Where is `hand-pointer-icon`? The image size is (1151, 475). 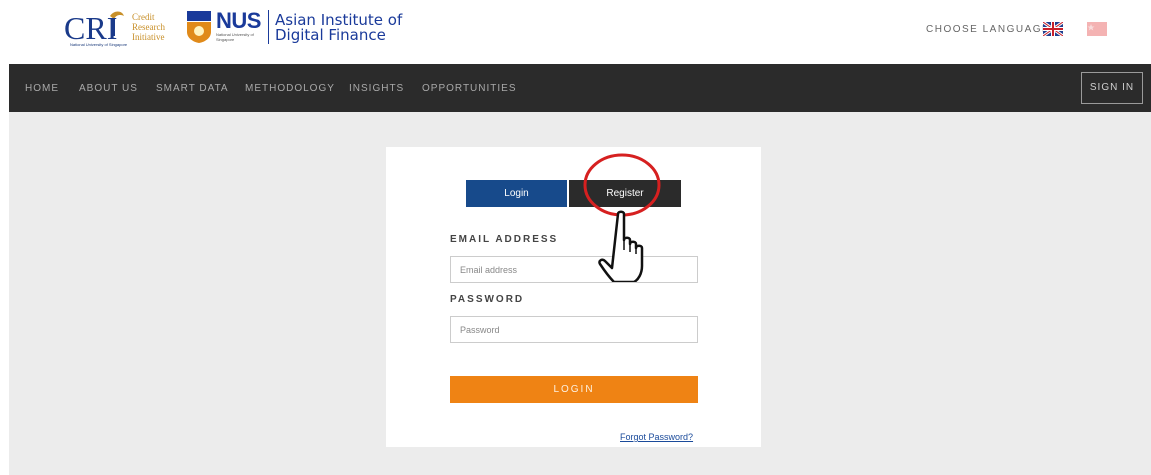 hand-pointer-icon is located at coordinates (621, 246).